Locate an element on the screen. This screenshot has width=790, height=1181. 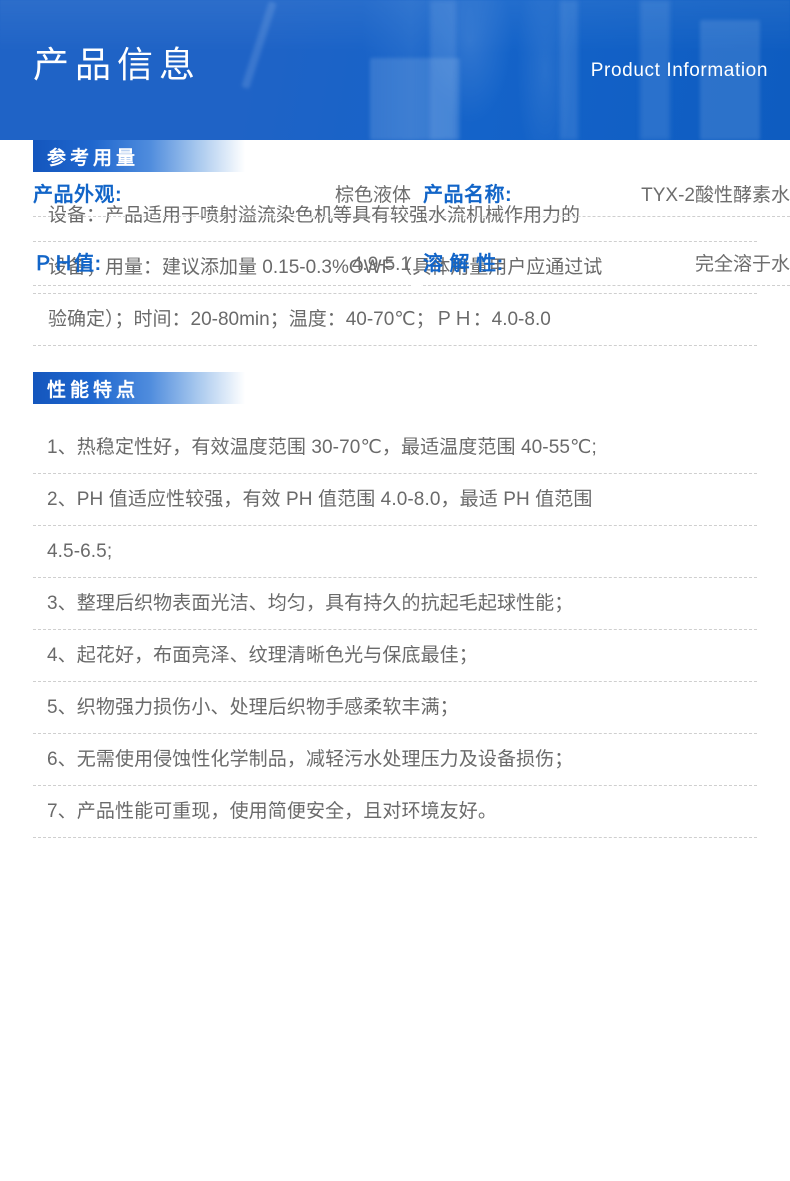
spec-row-ph: ＰＨ值: 4.9-5.1 is located at coordinates (222, 266).